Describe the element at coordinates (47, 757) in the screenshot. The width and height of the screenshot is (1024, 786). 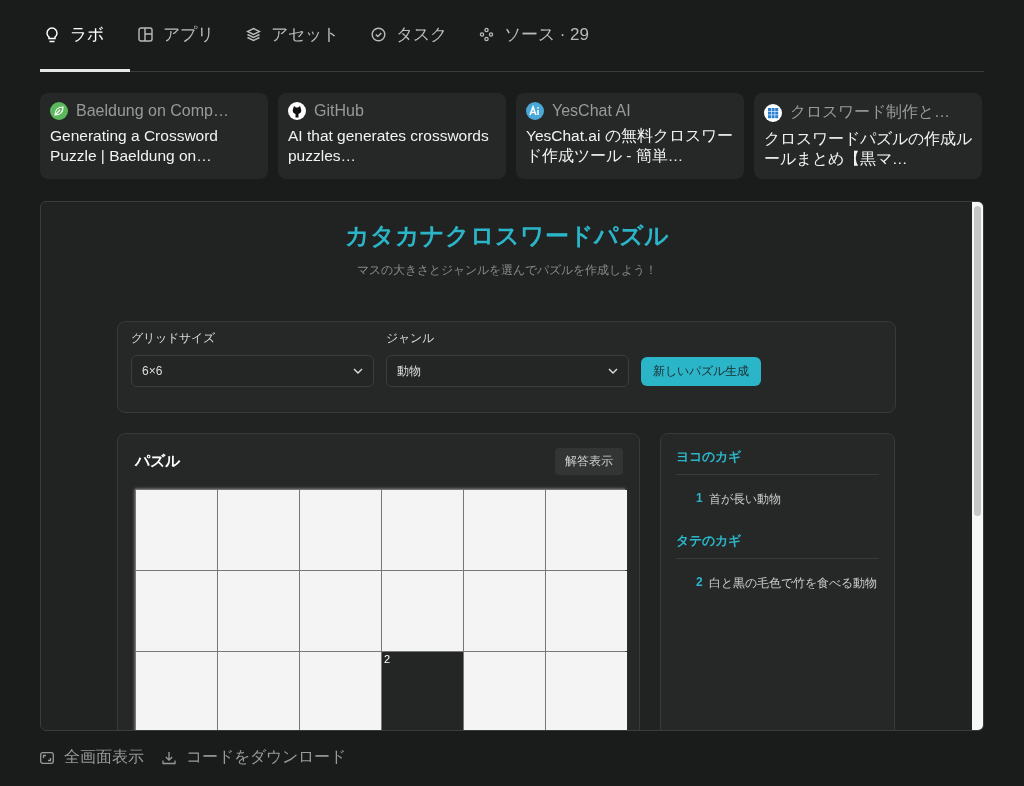
I see `fullscreen-icon` at that location.